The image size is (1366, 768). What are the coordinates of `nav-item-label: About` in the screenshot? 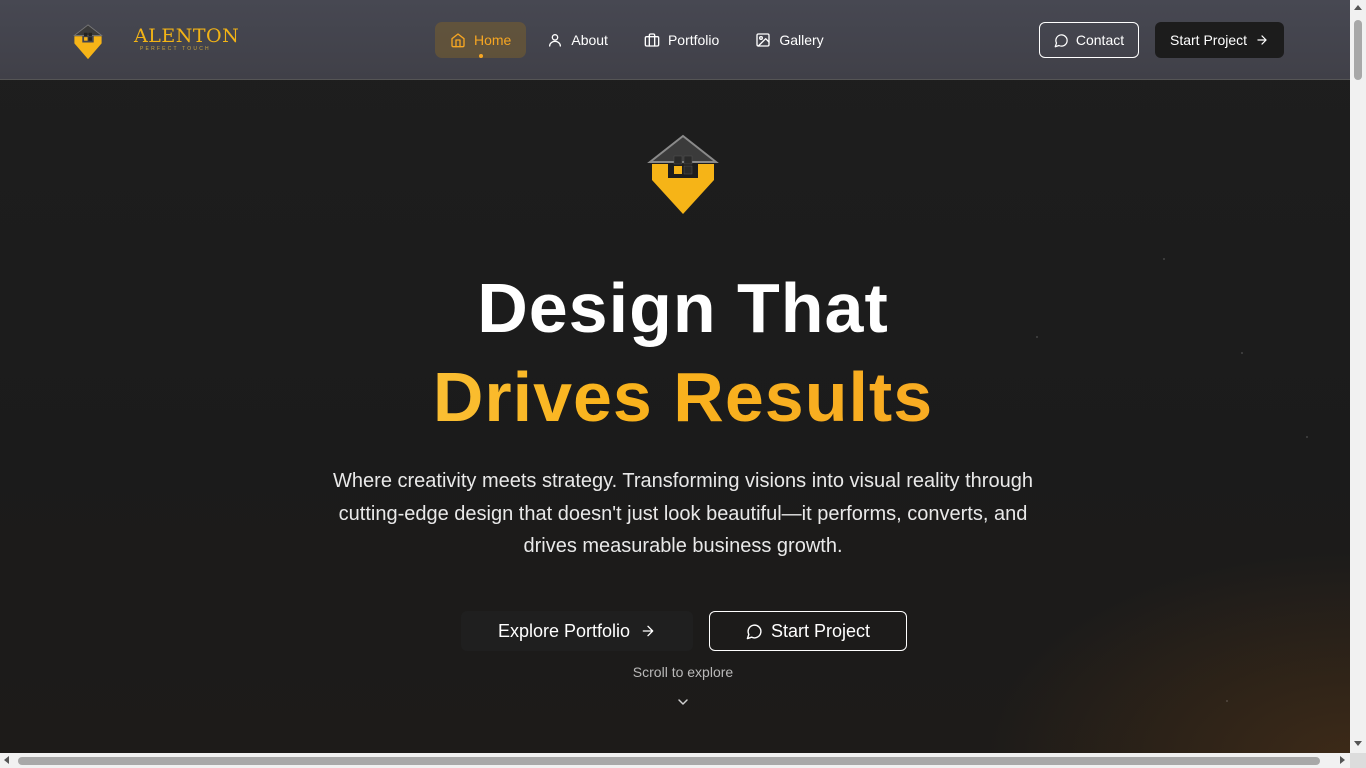 It's located at (589, 40).